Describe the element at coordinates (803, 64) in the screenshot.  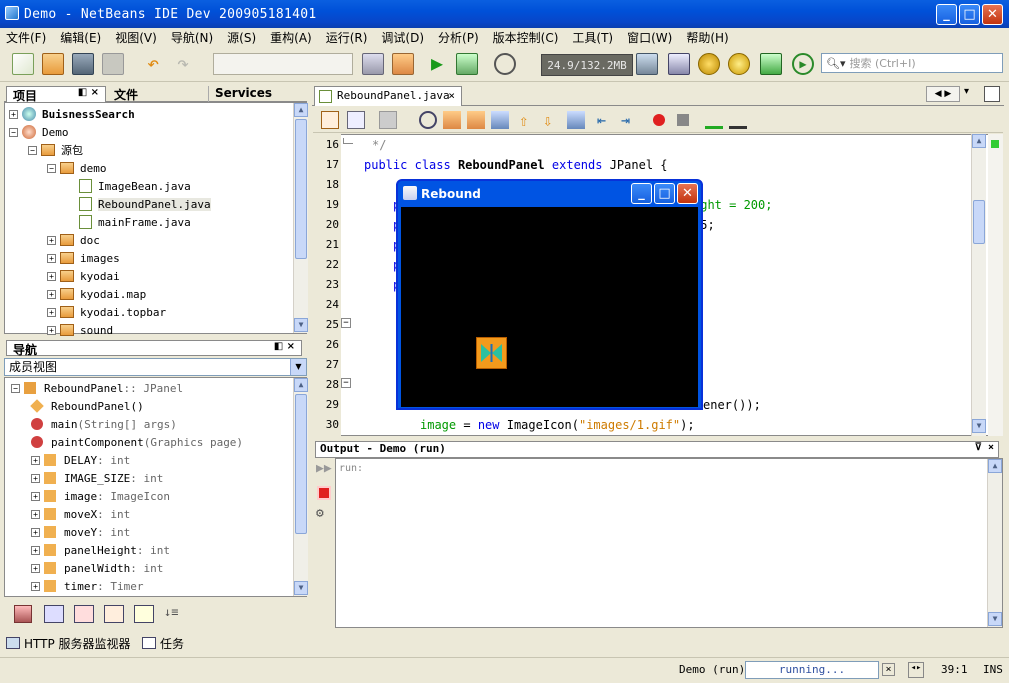
I see `run-main-icon: ▶` at that location.